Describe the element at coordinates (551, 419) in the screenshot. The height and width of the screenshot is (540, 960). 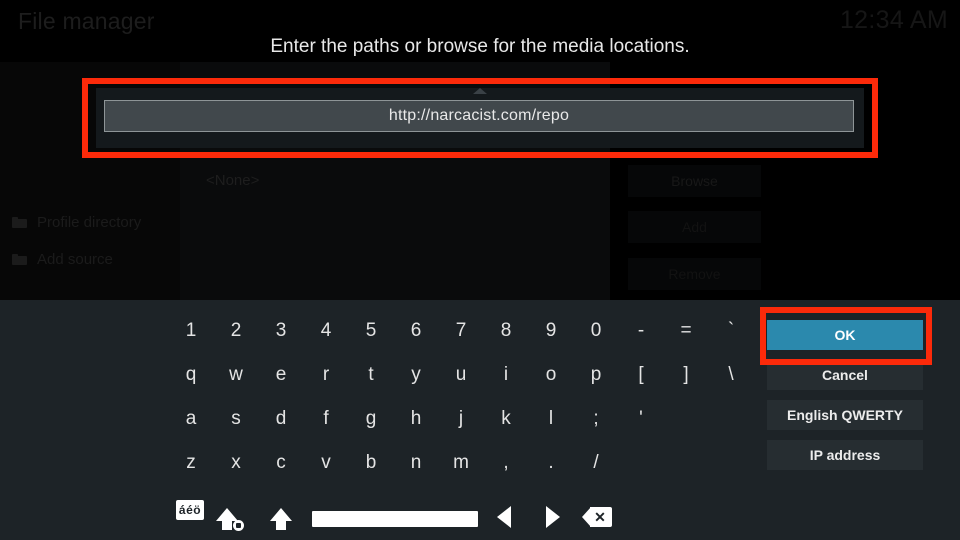
I see `key-l: l` at that location.